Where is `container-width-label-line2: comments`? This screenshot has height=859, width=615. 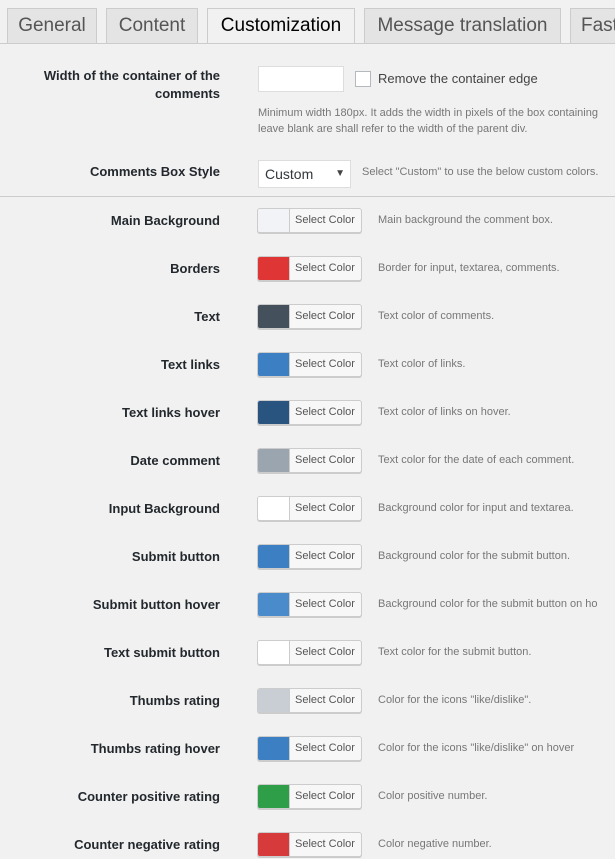
container-width-label-line2: comments is located at coordinates (187, 93).